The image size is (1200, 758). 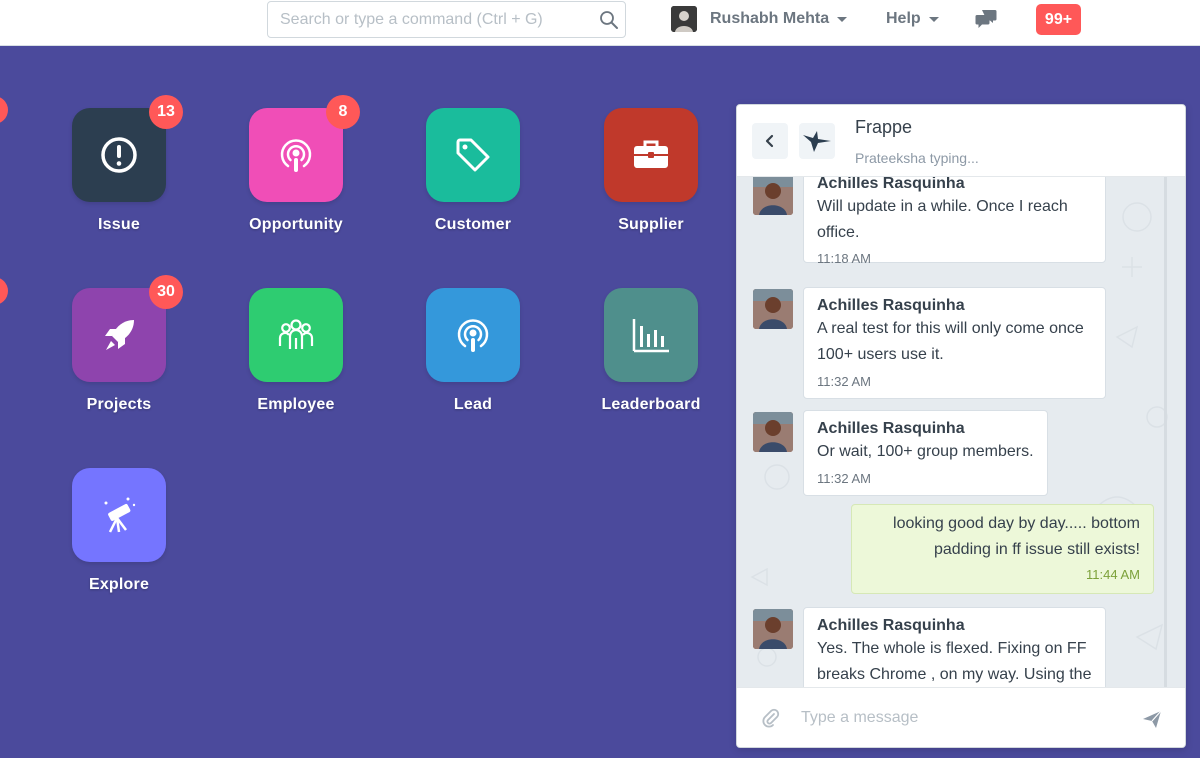 What do you see at coordinates (844, 258) in the screenshot?
I see `message-time: 11:18 AM` at bounding box center [844, 258].